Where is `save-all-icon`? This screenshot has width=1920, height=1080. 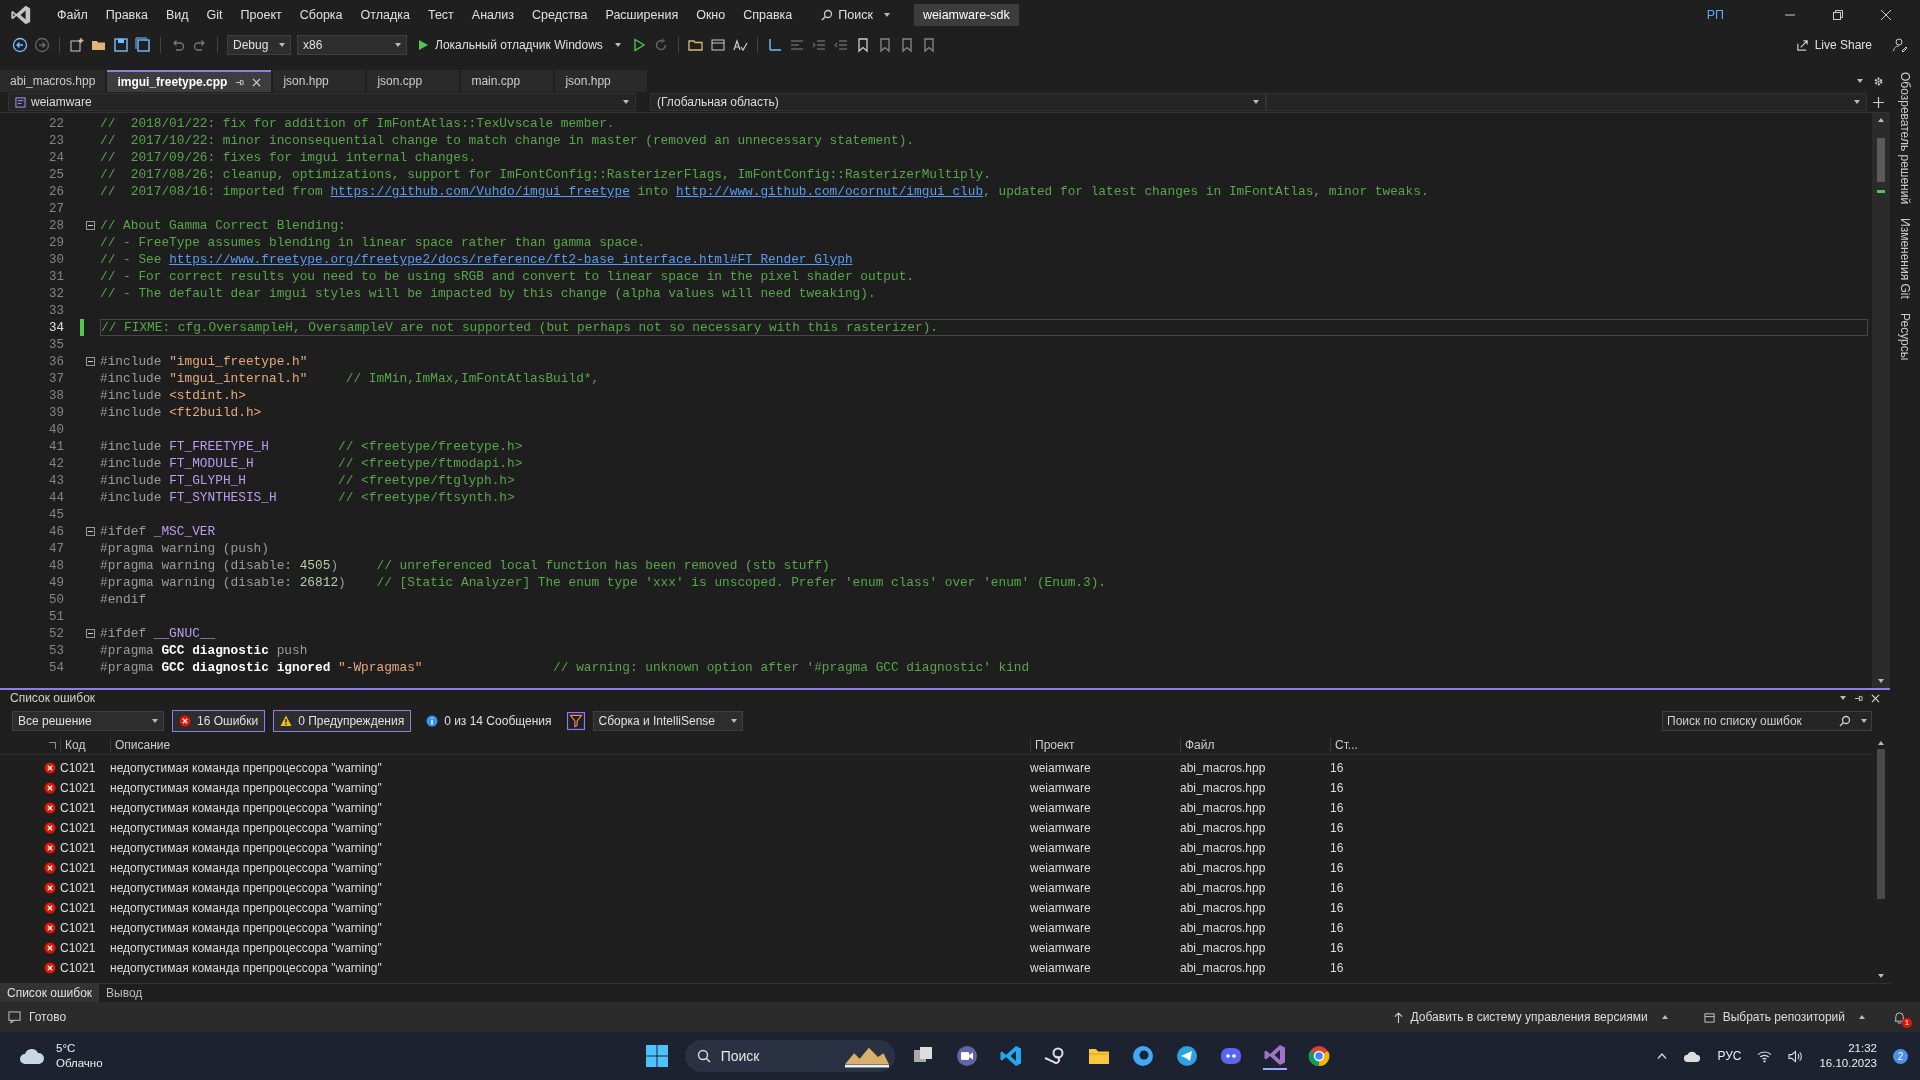
save-all-icon is located at coordinates (143, 45).